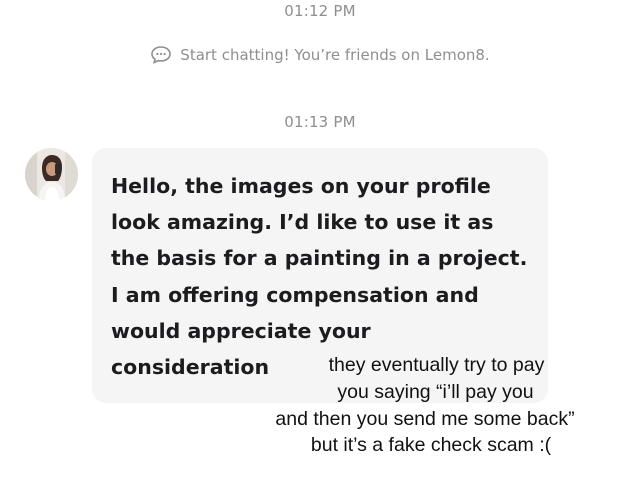 This screenshot has width=640, height=479. Describe the element at coordinates (435, 391) in the screenshot. I see `caption-line: you saying “i’ll pay you` at that location.